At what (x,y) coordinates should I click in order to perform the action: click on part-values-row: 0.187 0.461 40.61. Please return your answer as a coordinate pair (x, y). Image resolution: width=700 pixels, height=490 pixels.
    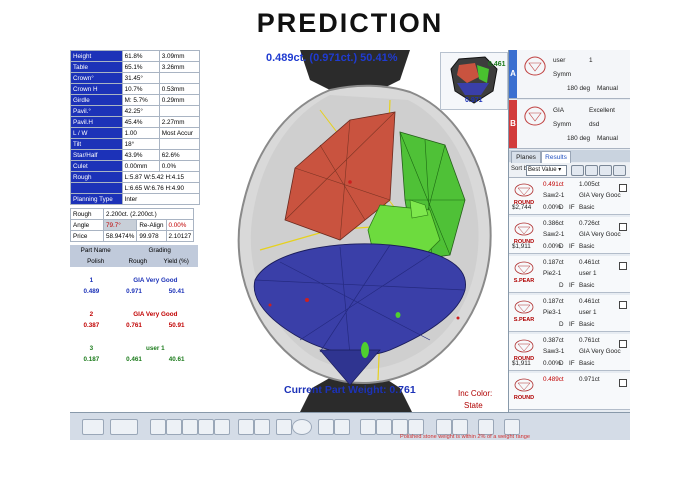
    Looking at the image, I should click on (134, 359).